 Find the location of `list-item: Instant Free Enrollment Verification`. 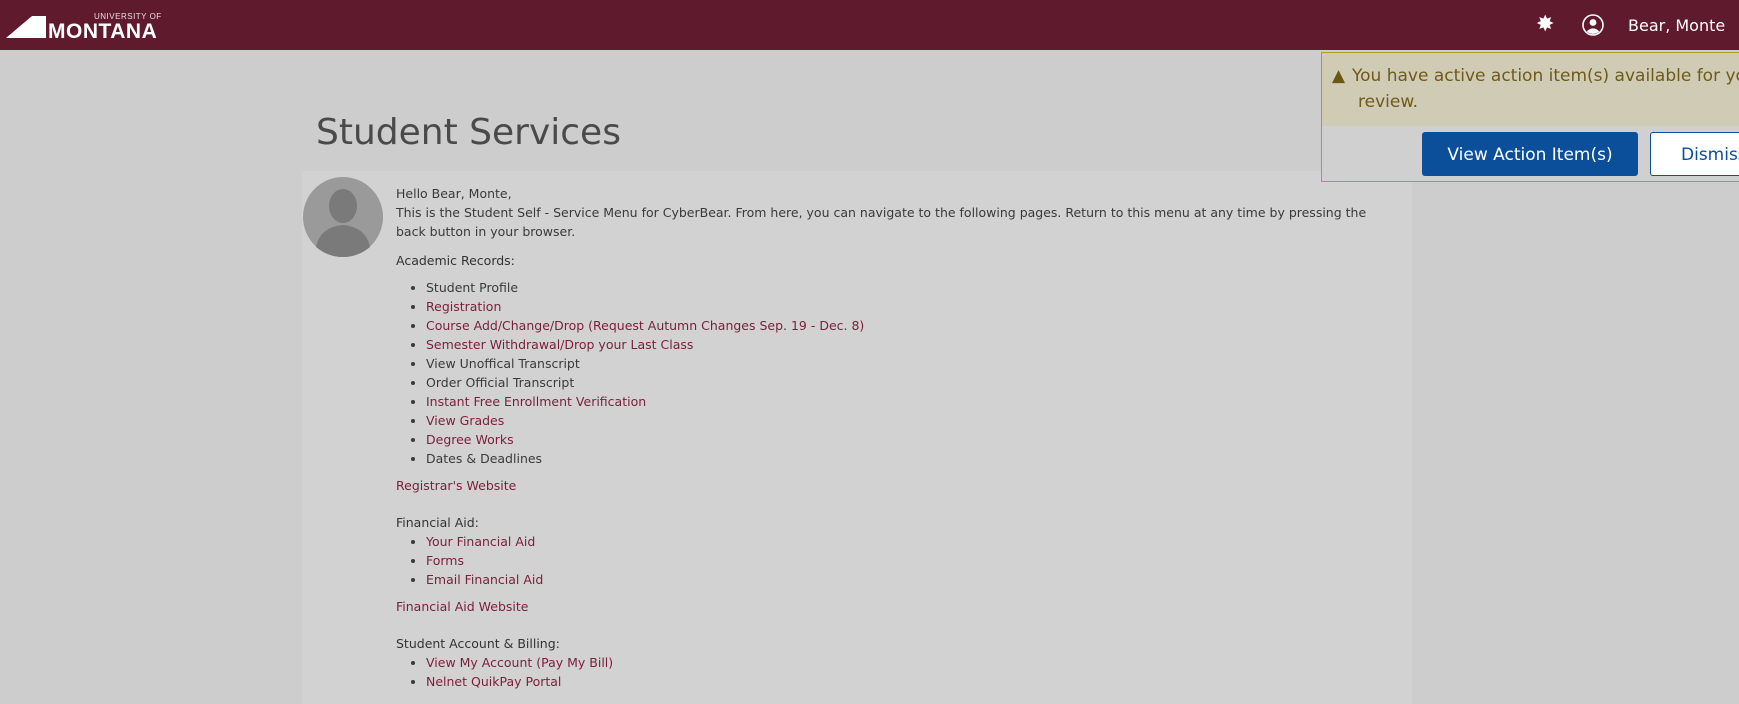

list-item: Instant Free Enrollment Verification is located at coordinates (911, 401).